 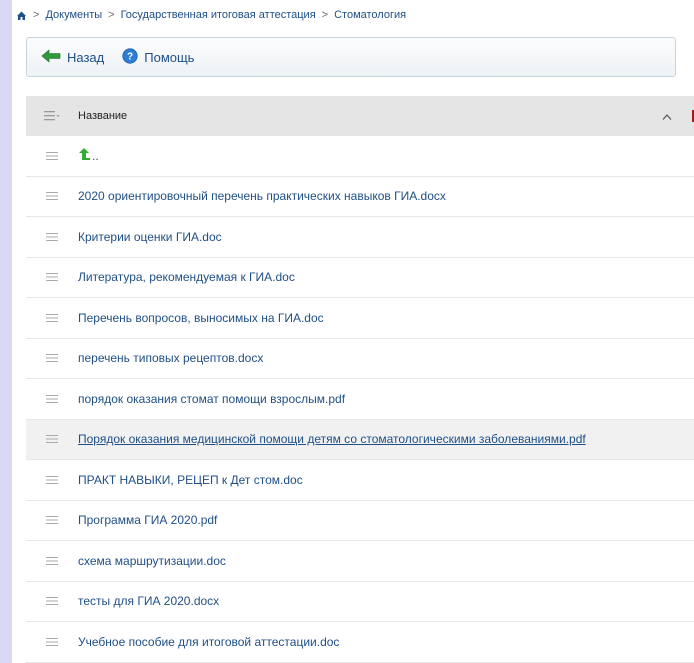 What do you see at coordinates (152, 561) in the screenshot?
I see `file-link: схема маршрутизации.doc` at bounding box center [152, 561].